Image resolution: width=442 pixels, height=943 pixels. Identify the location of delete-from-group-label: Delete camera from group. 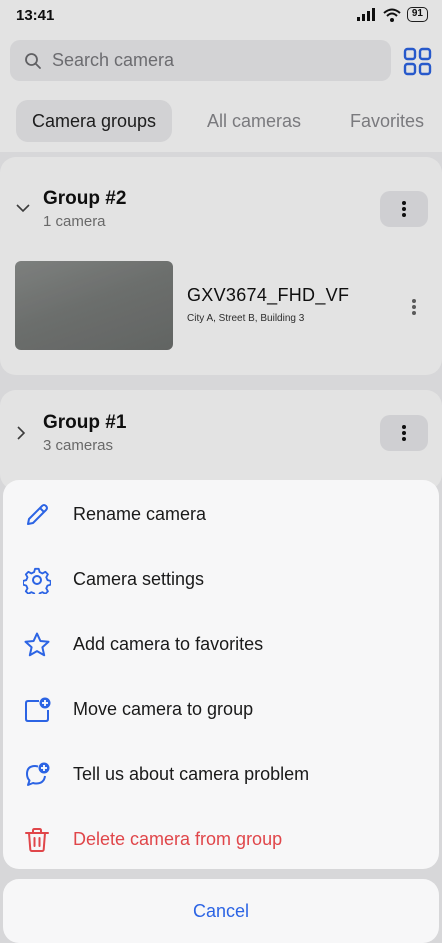
(178, 839).